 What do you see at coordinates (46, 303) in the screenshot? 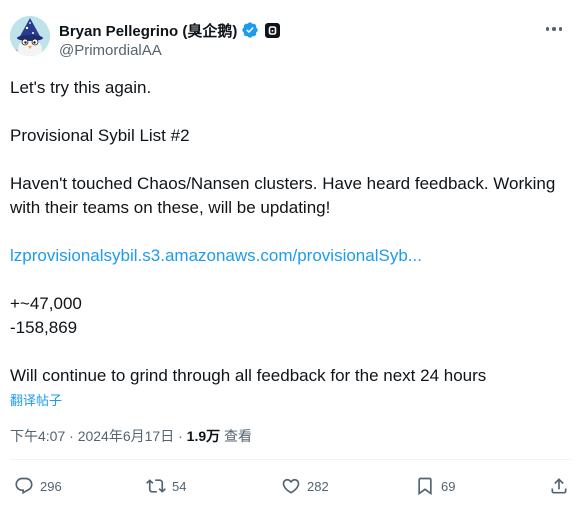
I see `tweet-text-line: +~47,000` at bounding box center [46, 303].